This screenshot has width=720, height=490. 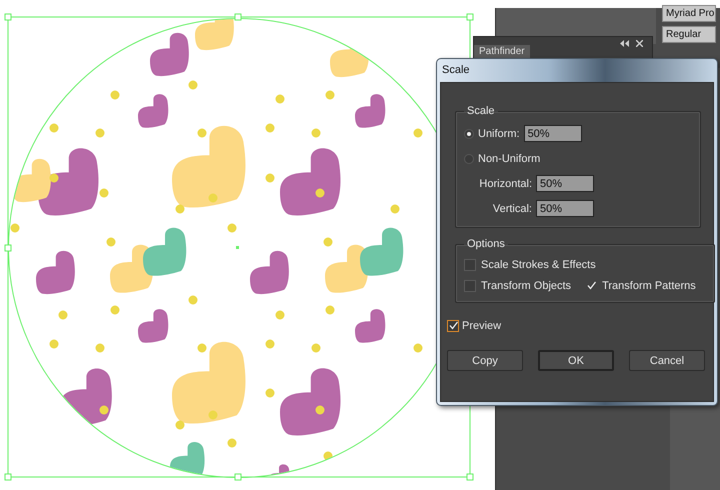 What do you see at coordinates (667, 360) in the screenshot?
I see `dialog-button: Cancel` at bounding box center [667, 360].